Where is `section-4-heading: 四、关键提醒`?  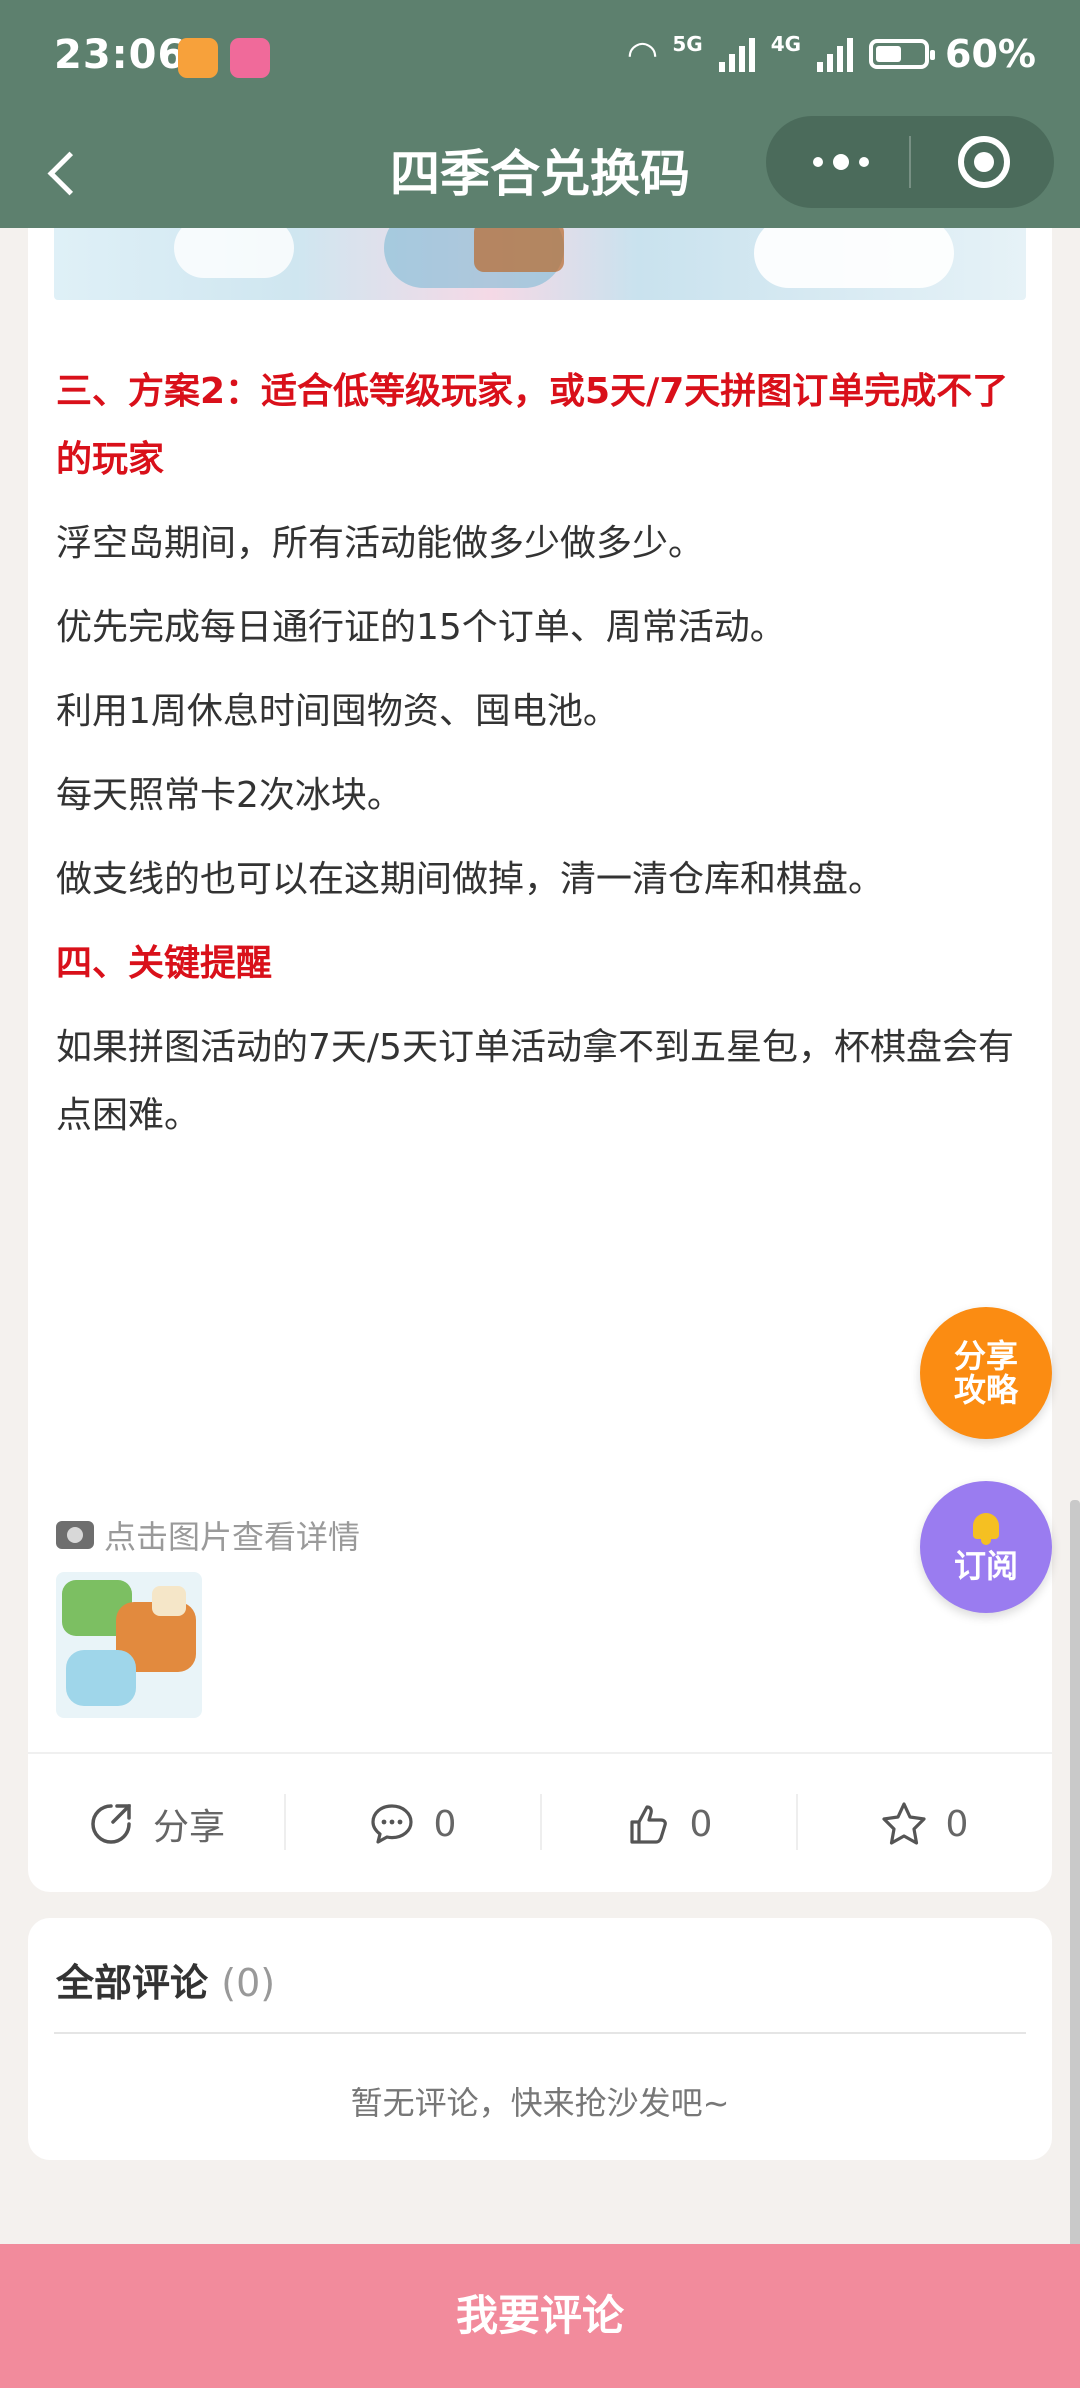 section-4-heading: 四、关键提醒 is located at coordinates (164, 963).